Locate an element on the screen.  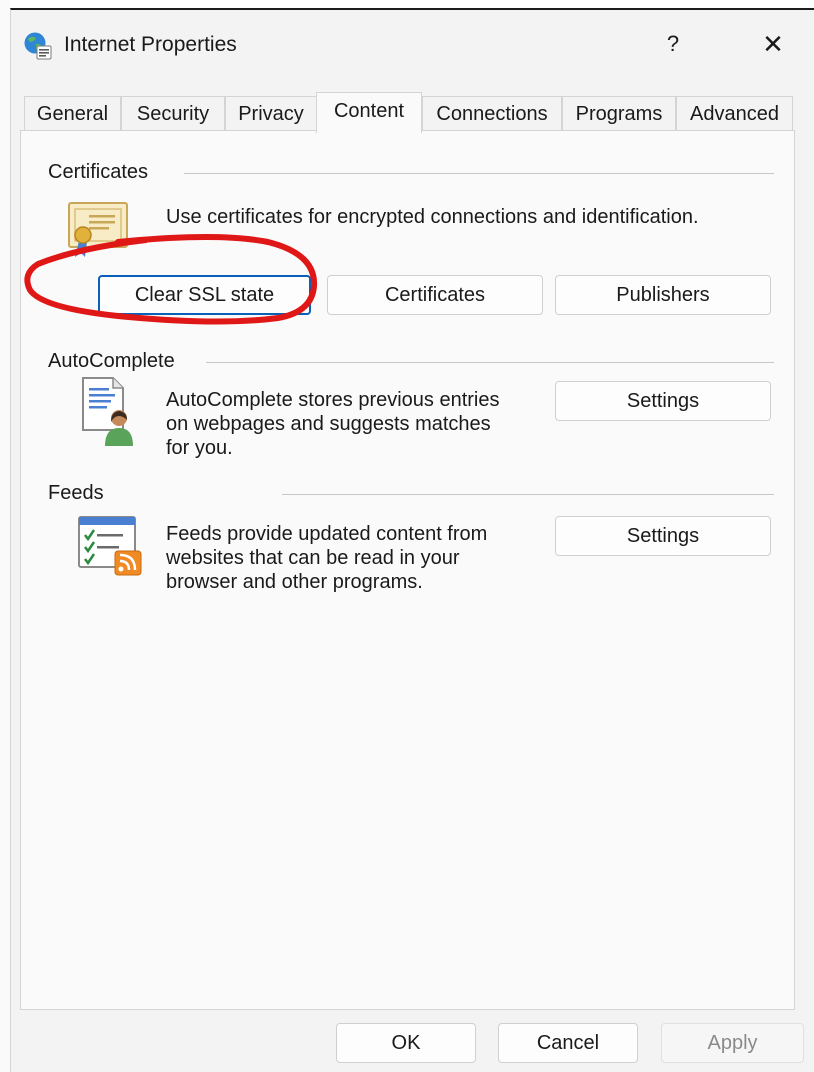
feeds-rss-icon is located at coordinates (111, 548).